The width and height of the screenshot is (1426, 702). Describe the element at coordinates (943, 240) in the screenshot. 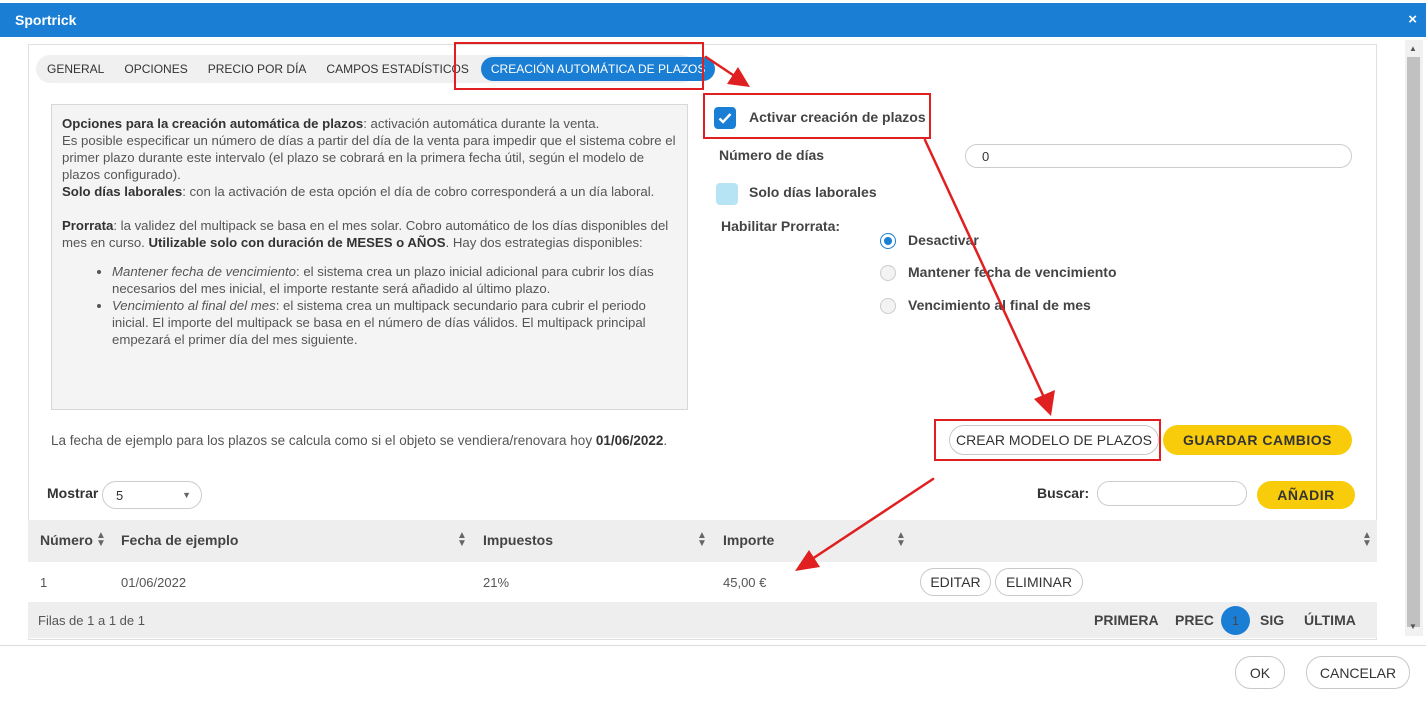

I see `prorate-option-disable-label: Desactivar` at that location.